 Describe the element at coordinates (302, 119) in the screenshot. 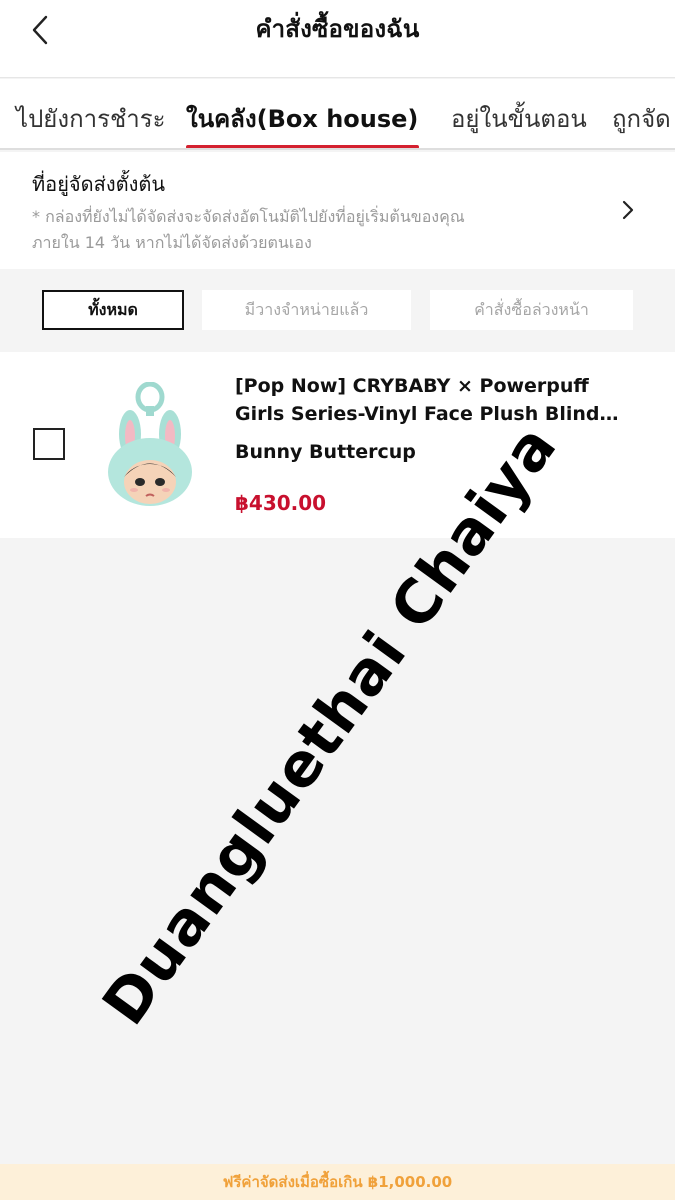

I see `tab-box-house: ในคลัง(Box house)` at that location.